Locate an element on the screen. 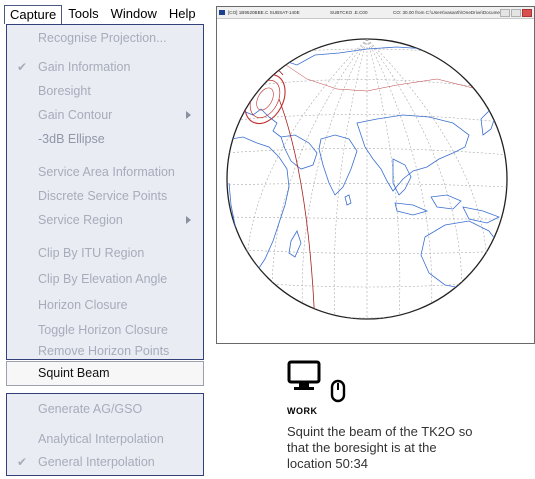  menu-item-general-interpolation: ✔ General Interpolation is located at coordinates (105, 462).